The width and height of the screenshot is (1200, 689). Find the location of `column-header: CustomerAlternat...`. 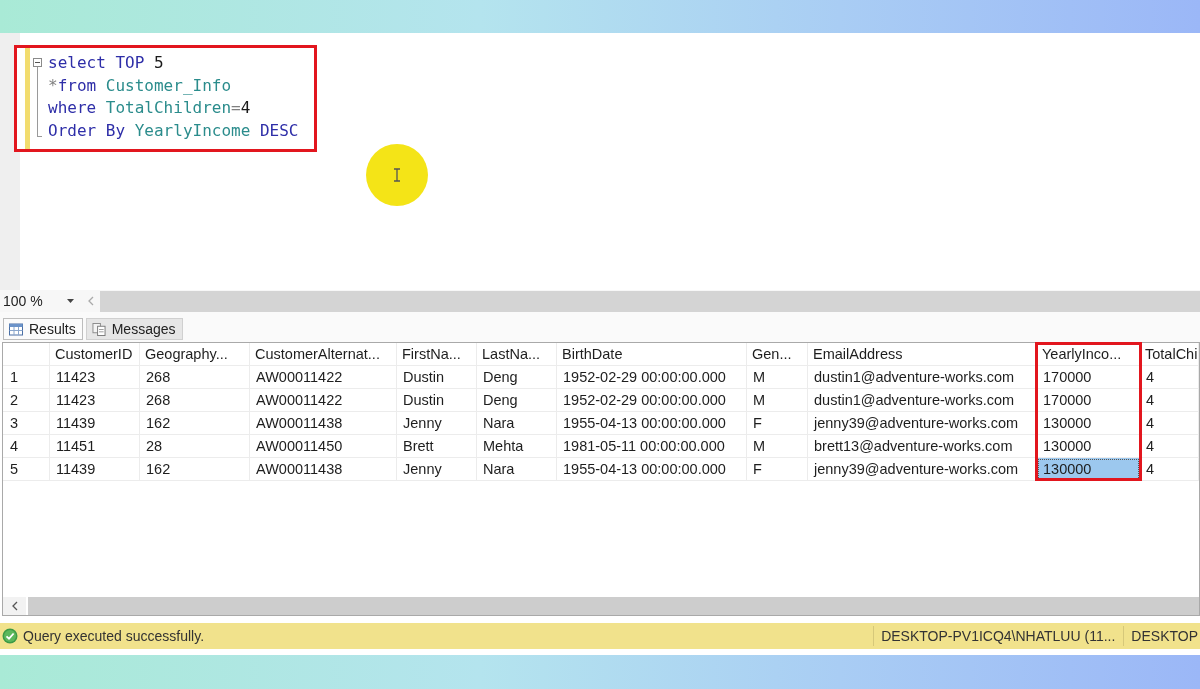

column-header: CustomerAlternat... is located at coordinates (323, 354).